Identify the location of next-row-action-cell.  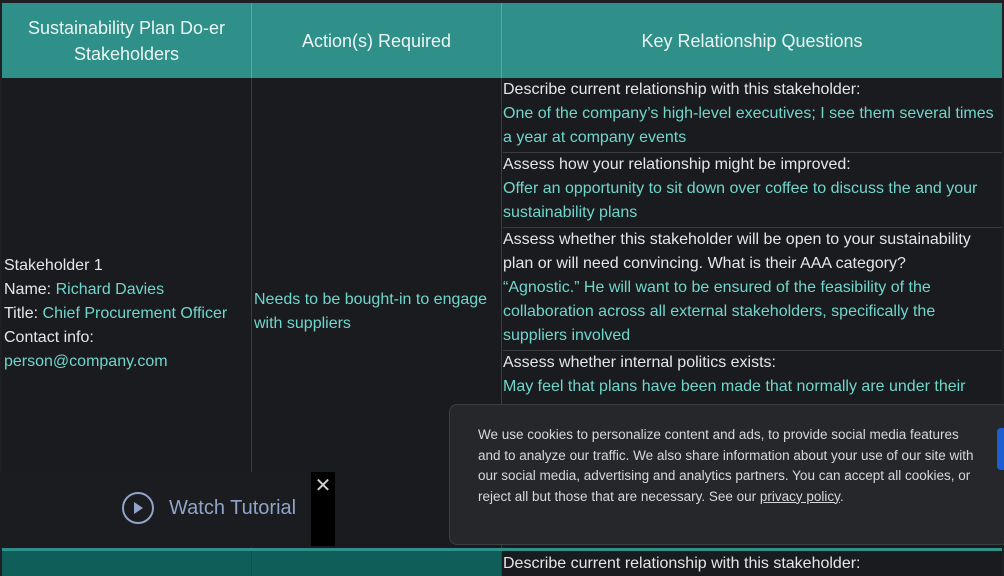
(377, 563).